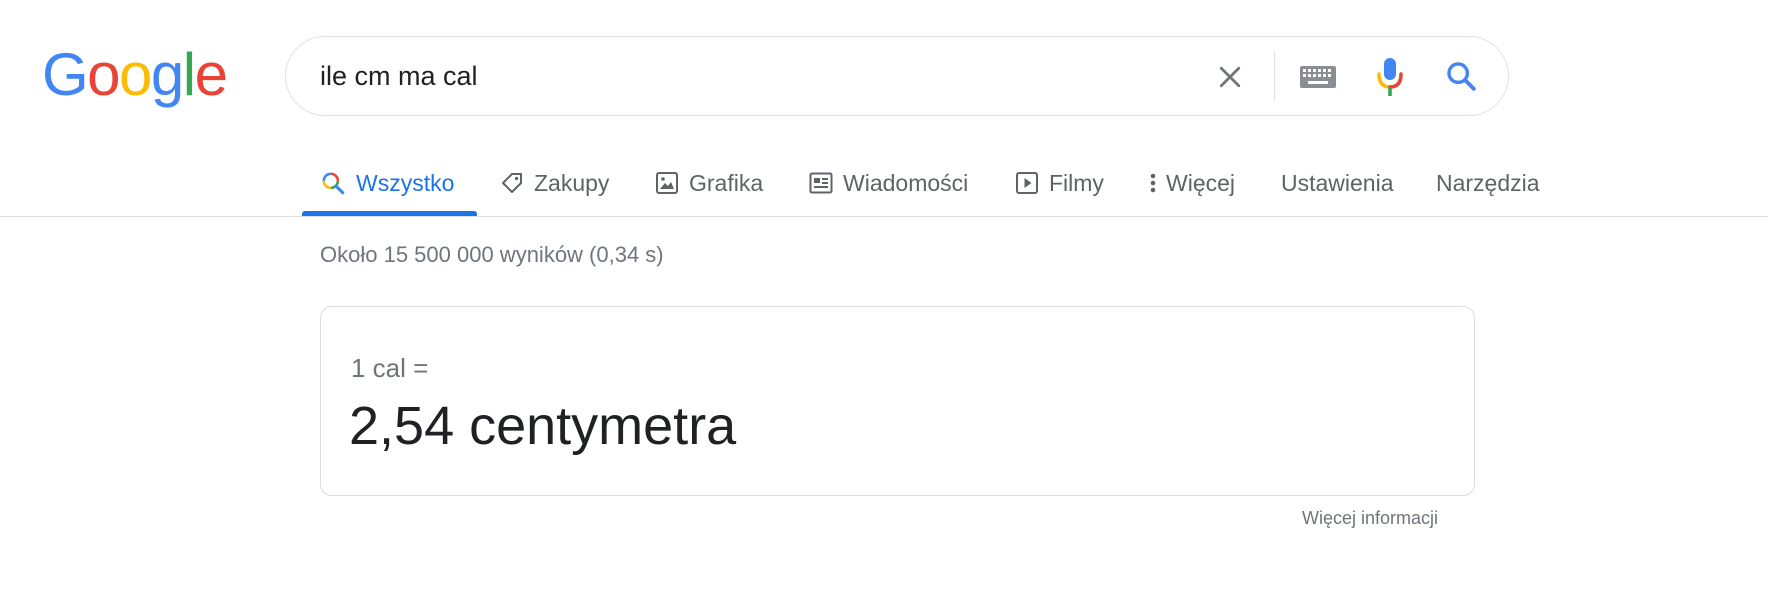 Image resolution: width=1768 pixels, height=604 pixels. What do you see at coordinates (821, 183) in the screenshot?
I see `newspaper-icon` at bounding box center [821, 183].